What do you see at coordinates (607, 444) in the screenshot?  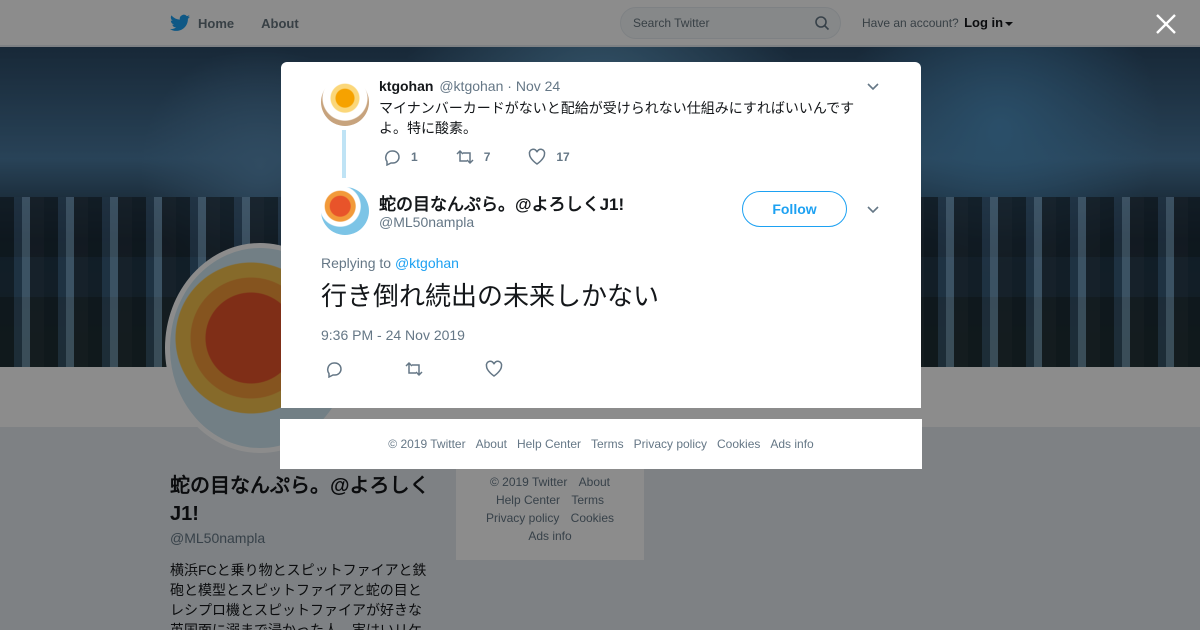 I see `footer-terms: Terms` at bounding box center [607, 444].